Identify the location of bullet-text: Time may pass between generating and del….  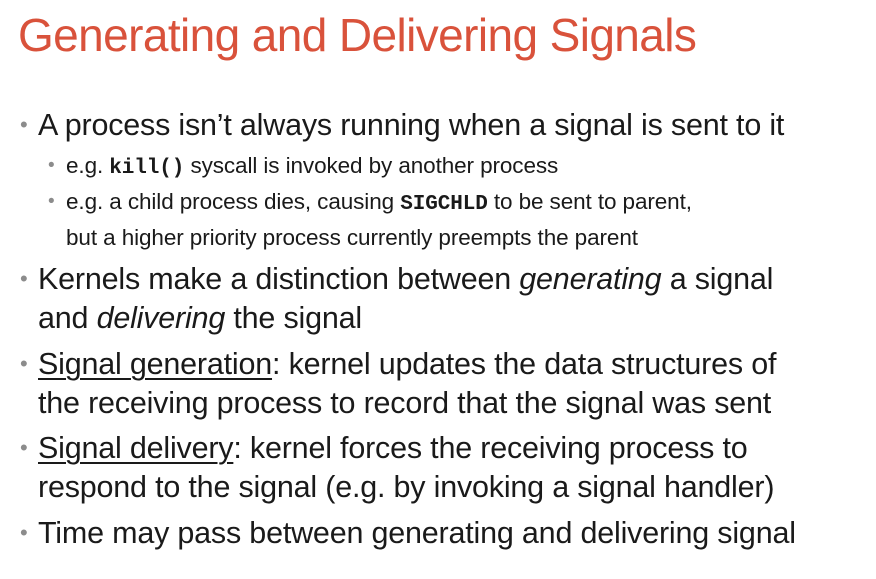
(417, 533).